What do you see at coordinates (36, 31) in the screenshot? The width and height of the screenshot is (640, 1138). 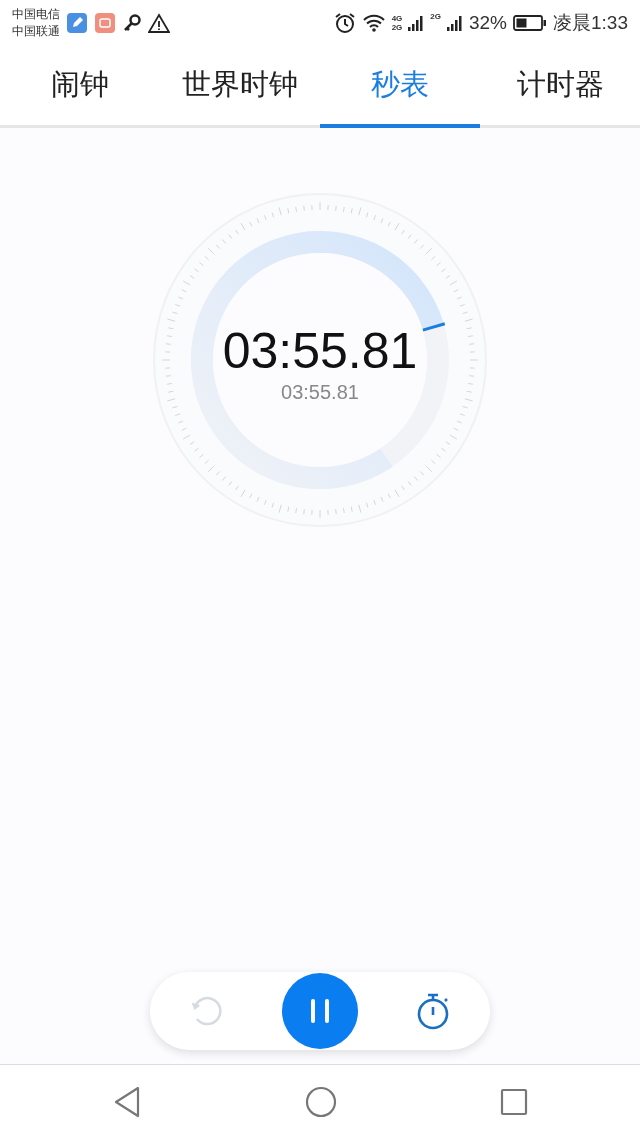 I see `carrier-name: 中国联通` at bounding box center [36, 31].